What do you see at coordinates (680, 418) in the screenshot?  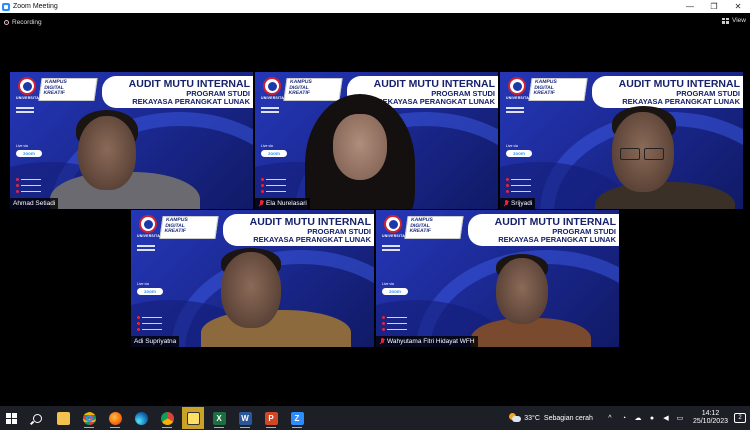 I see `battery-icon: ▭` at bounding box center [680, 418].